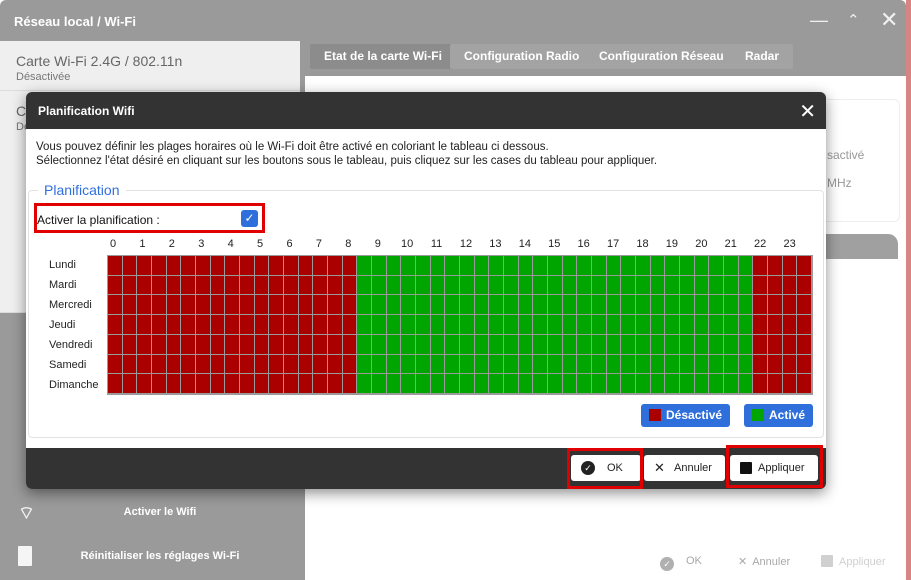 This screenshot has height=580, width=911. What do you see at coordinates (779, 415) in the screenshot?
I see `set-enabled-button: Activé` at bounding box center [779, 415].